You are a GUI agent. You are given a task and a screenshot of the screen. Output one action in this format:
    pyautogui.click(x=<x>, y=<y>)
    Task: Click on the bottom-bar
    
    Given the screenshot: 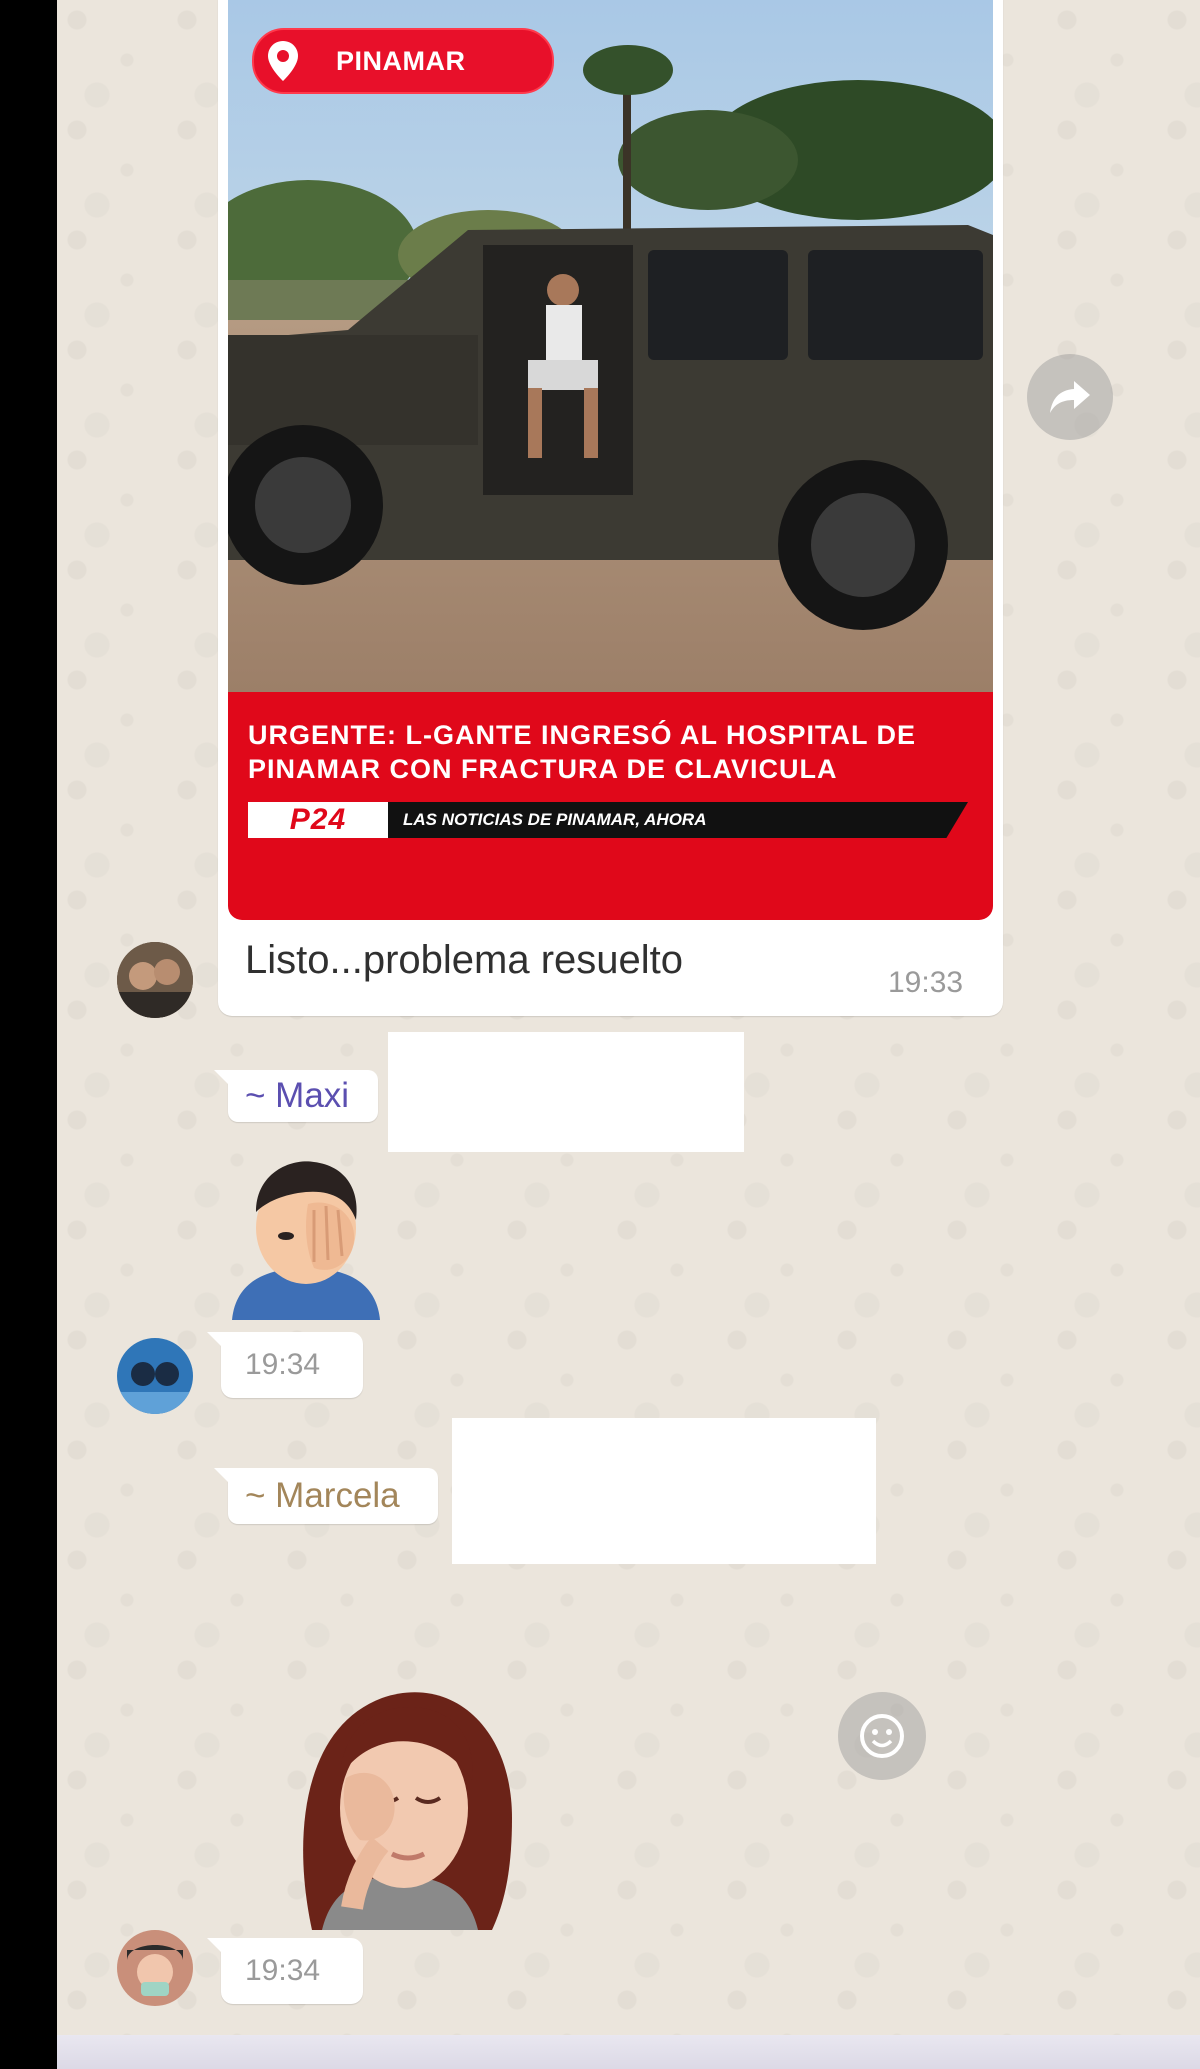 What is the action you would take?
    pyautogui.click(x=628, y=2052)
    